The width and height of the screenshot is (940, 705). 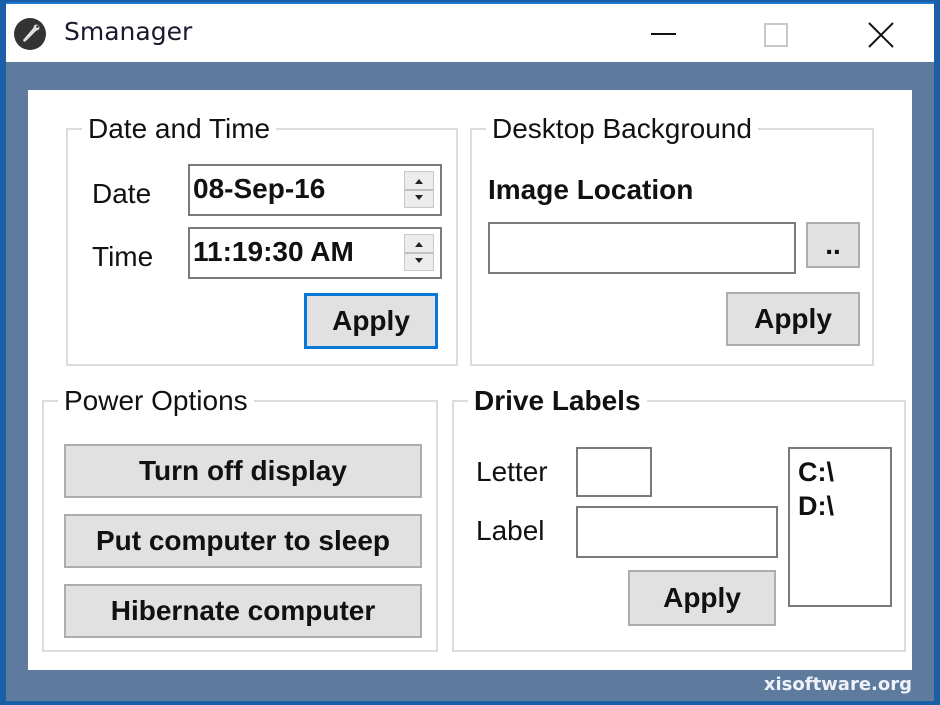 I want to click on power-options-group-label: Power Options, so click(x=156, y=401).